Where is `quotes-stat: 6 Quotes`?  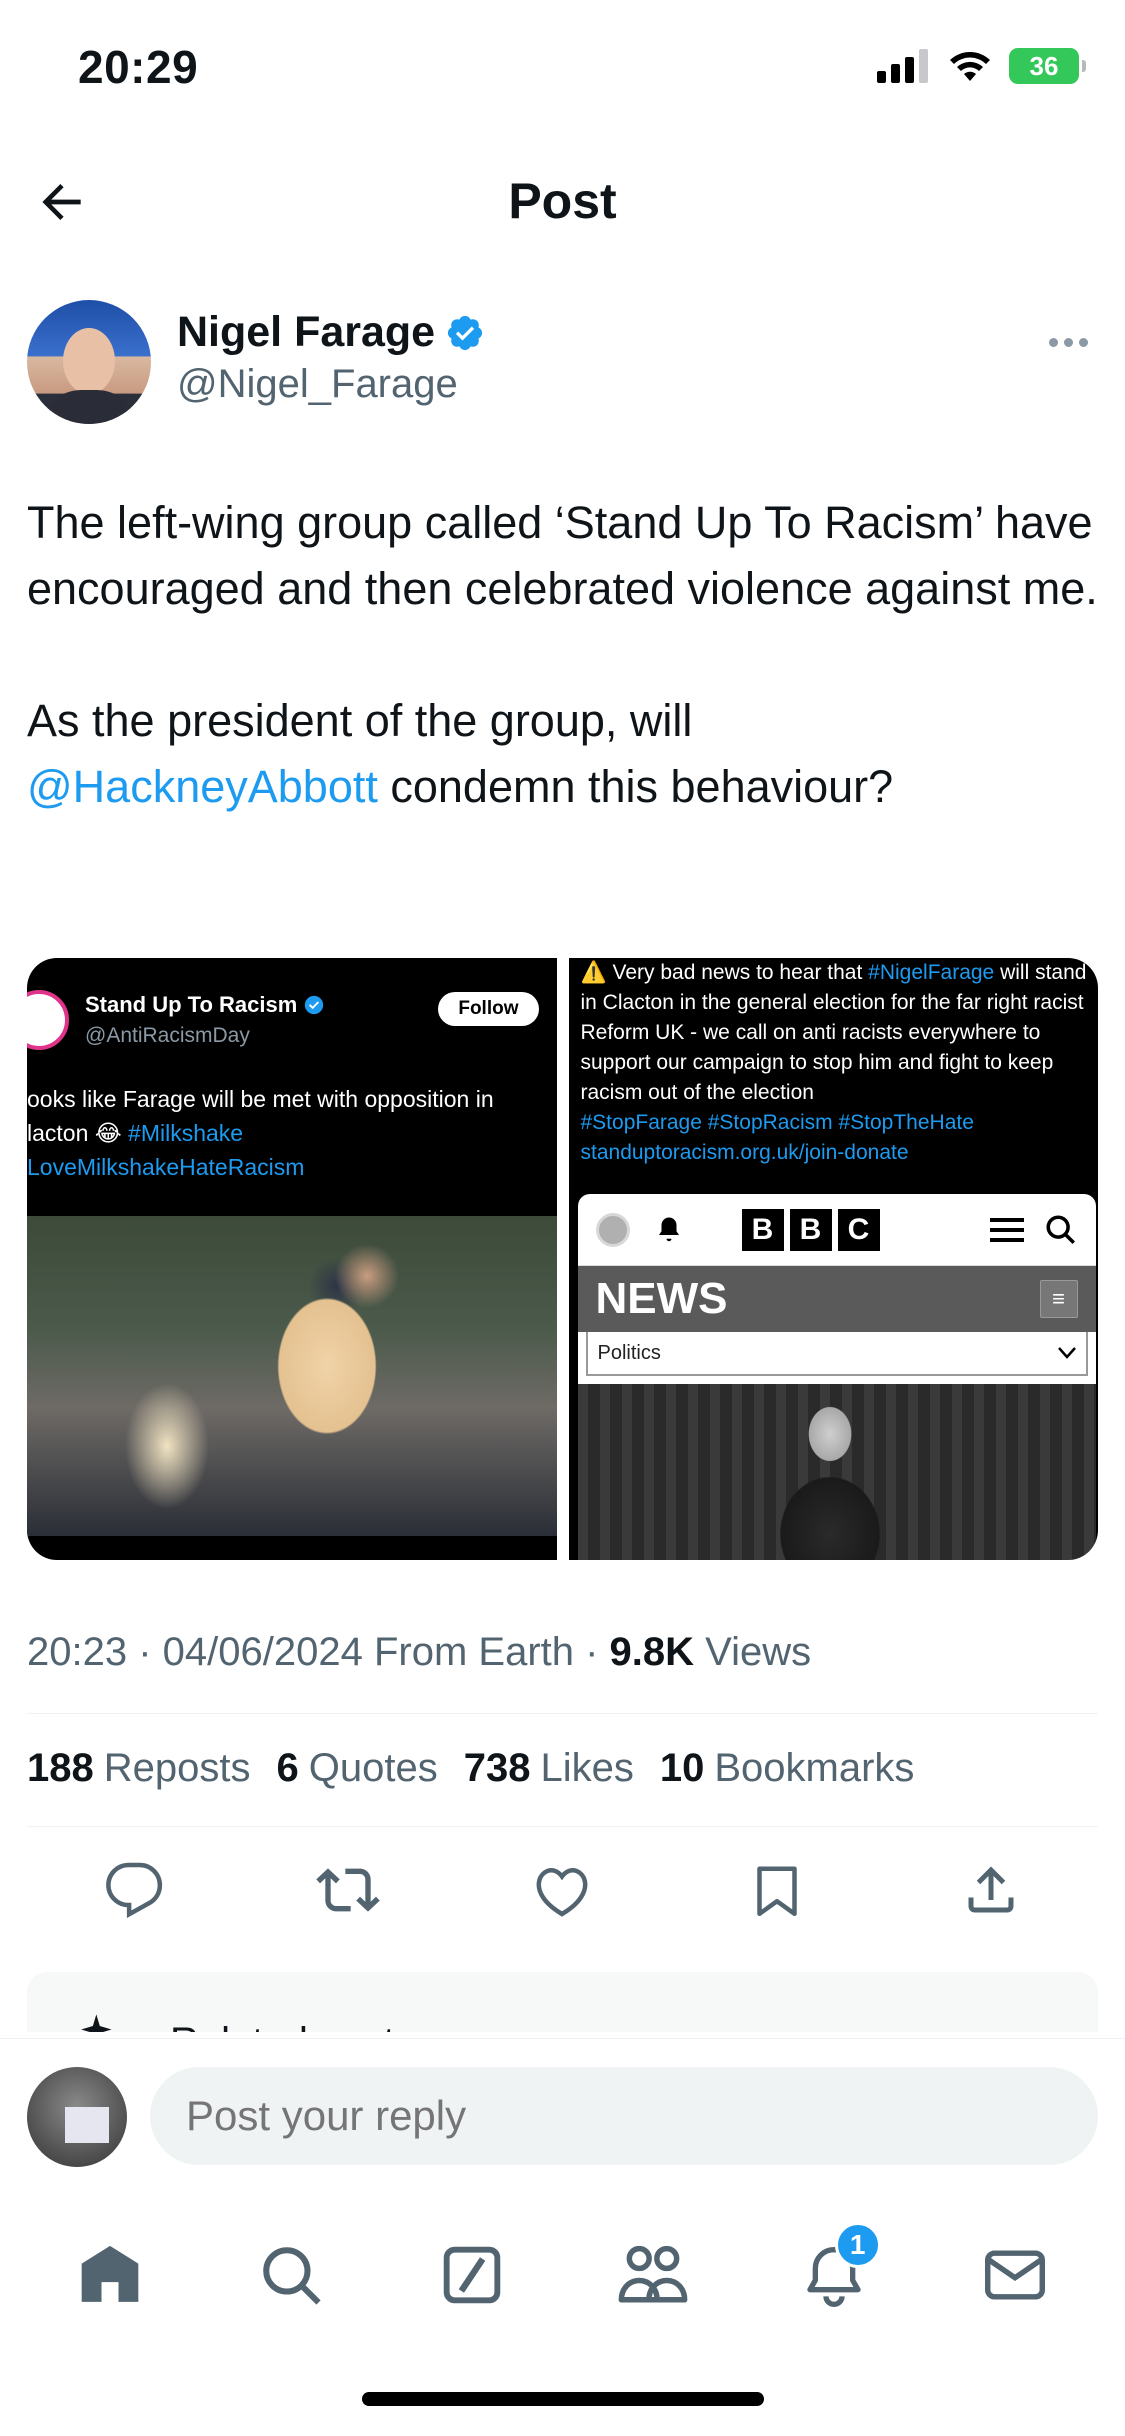 quotes-stat: 6 Quotes is located at coordinates (357, 1768).